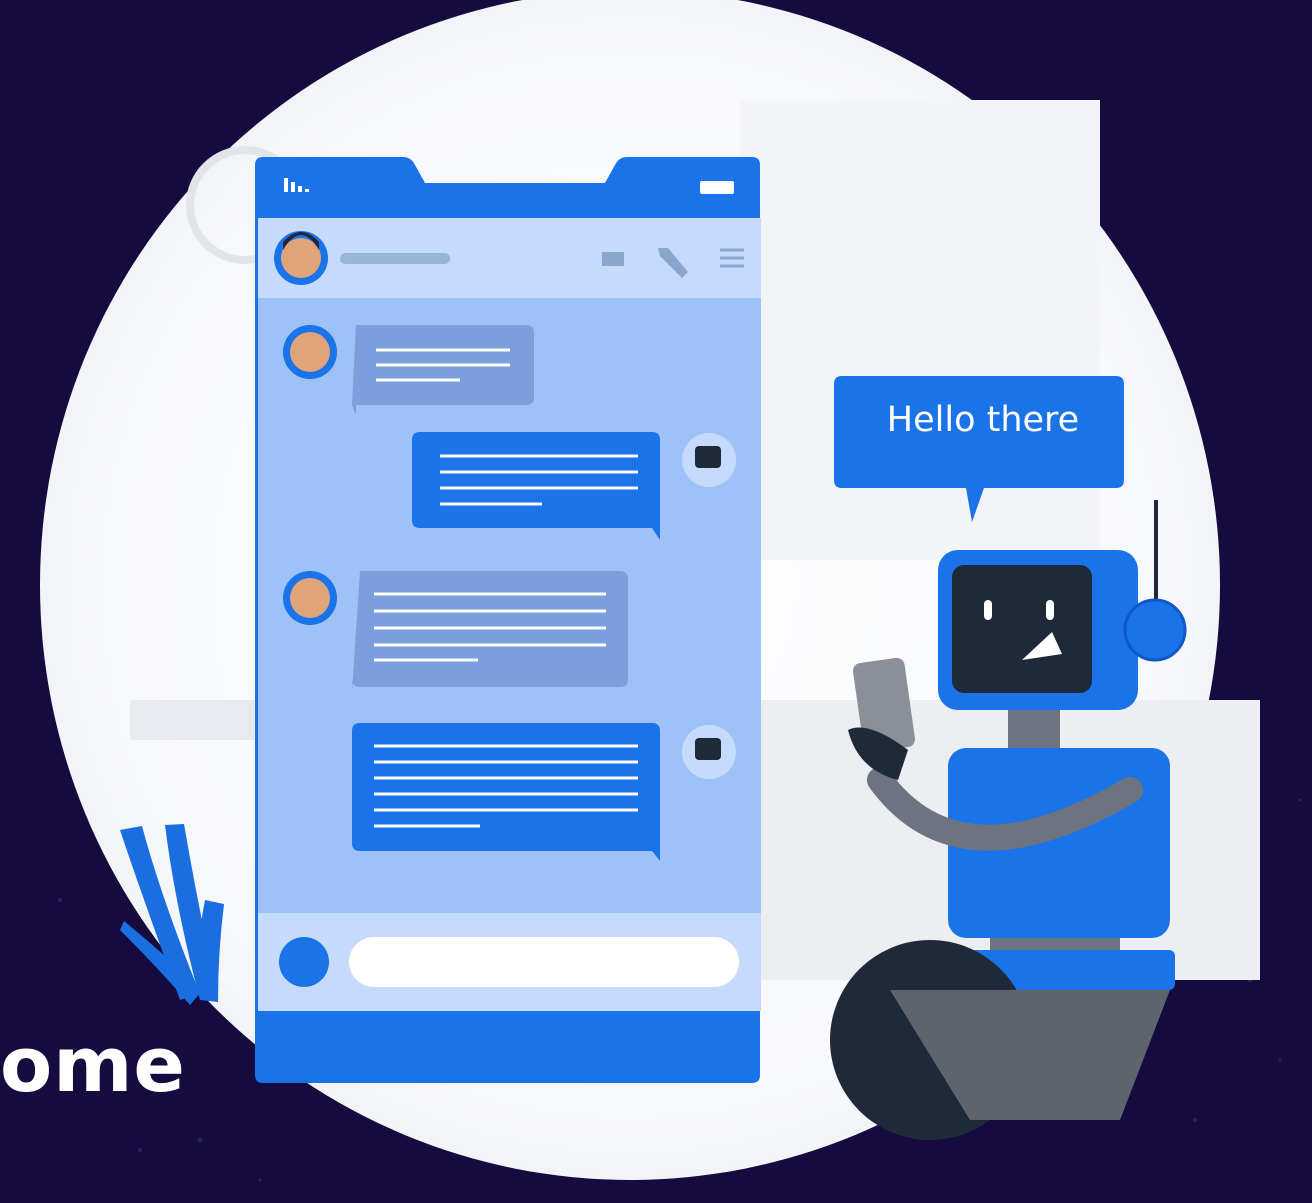 This screenshot has height=1203, width=1312. I want to click on battery-icon, so click(717, 187).